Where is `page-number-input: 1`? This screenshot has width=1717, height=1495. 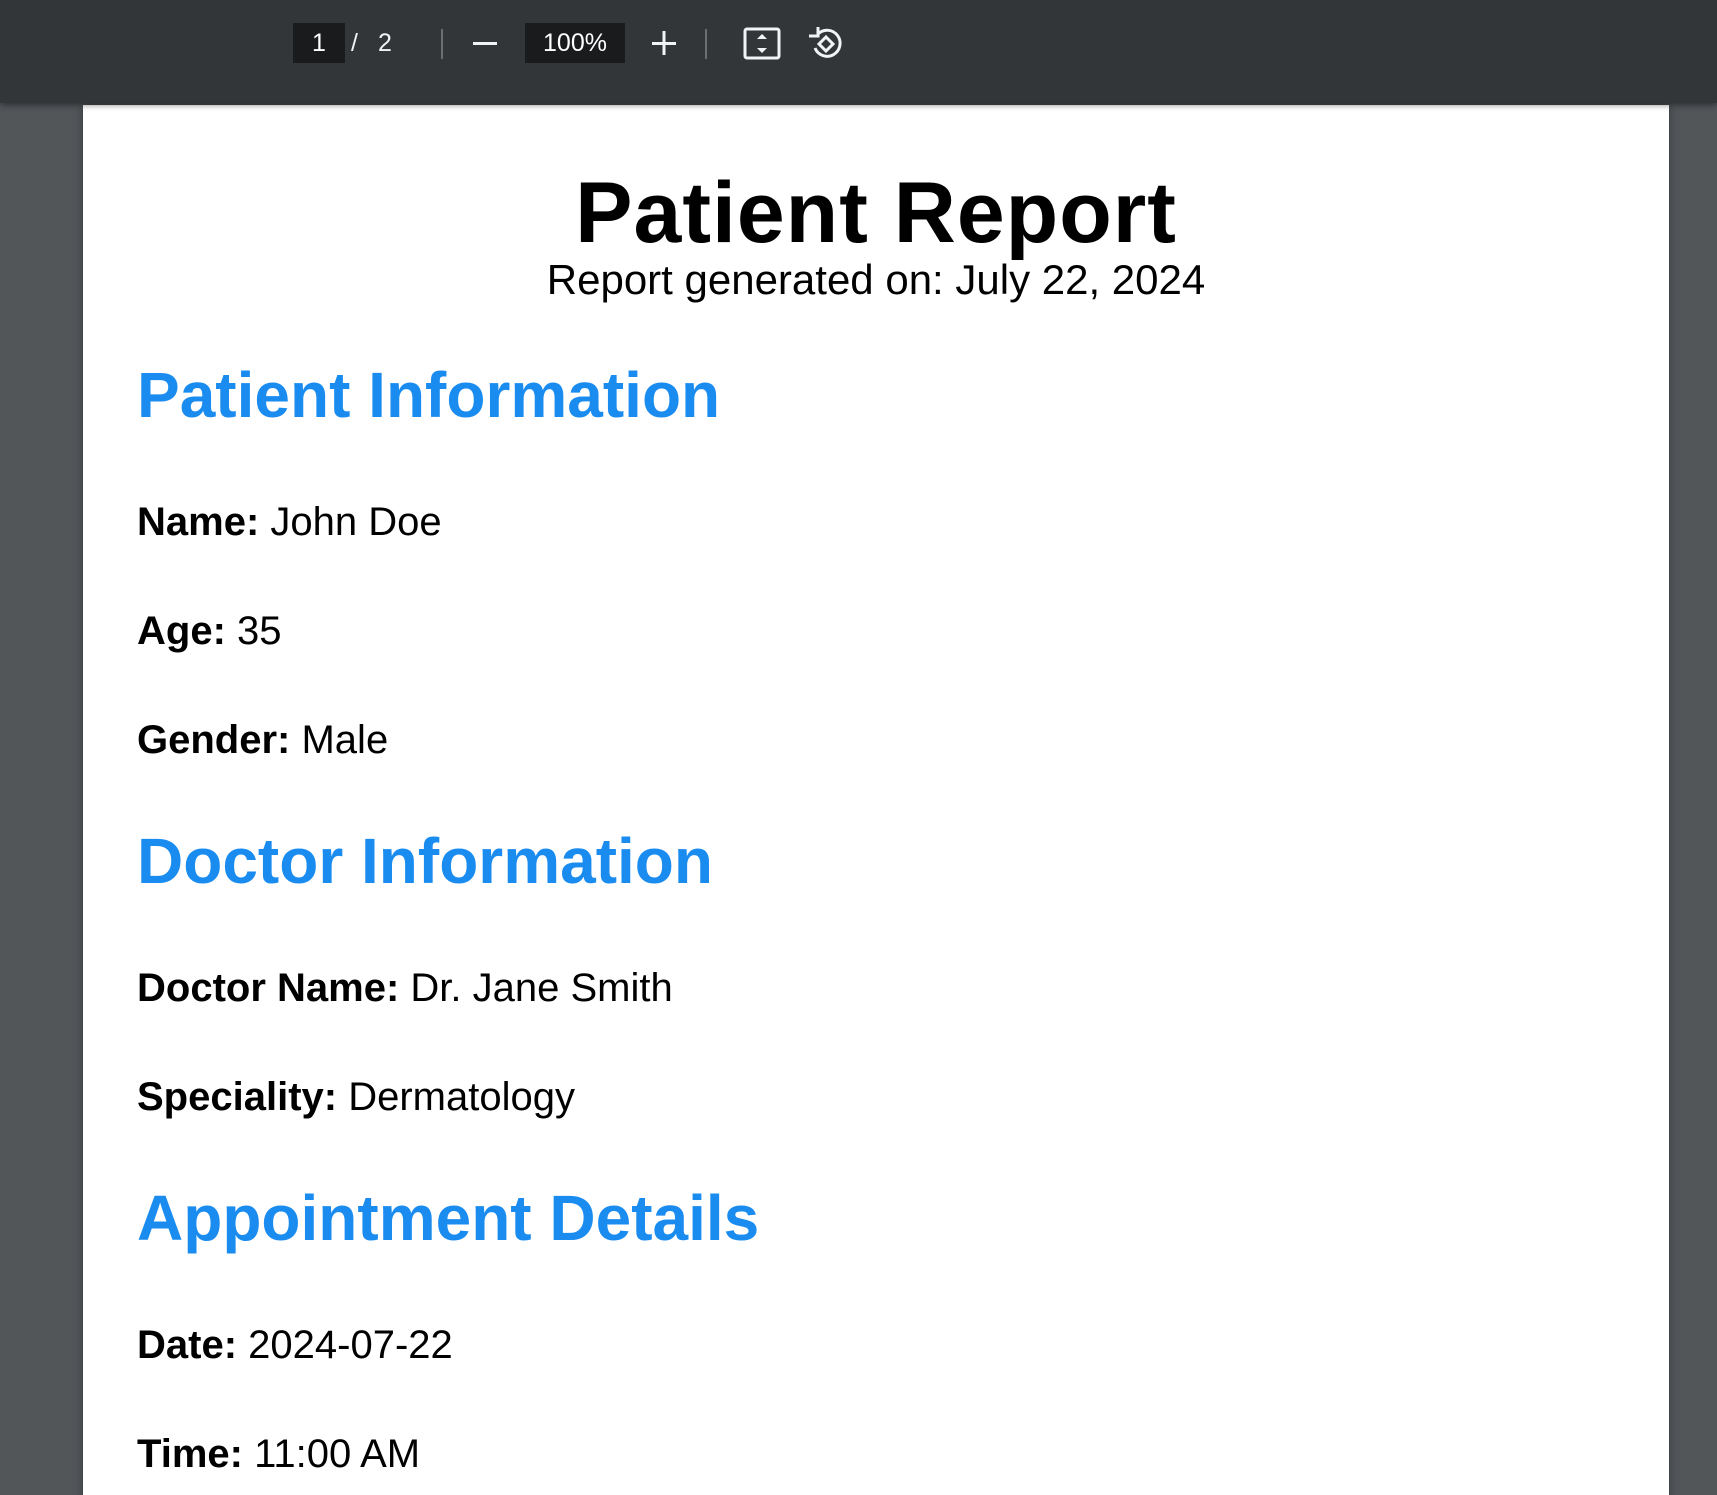 page-number-input: 1 is located at coordinates (319, 43).